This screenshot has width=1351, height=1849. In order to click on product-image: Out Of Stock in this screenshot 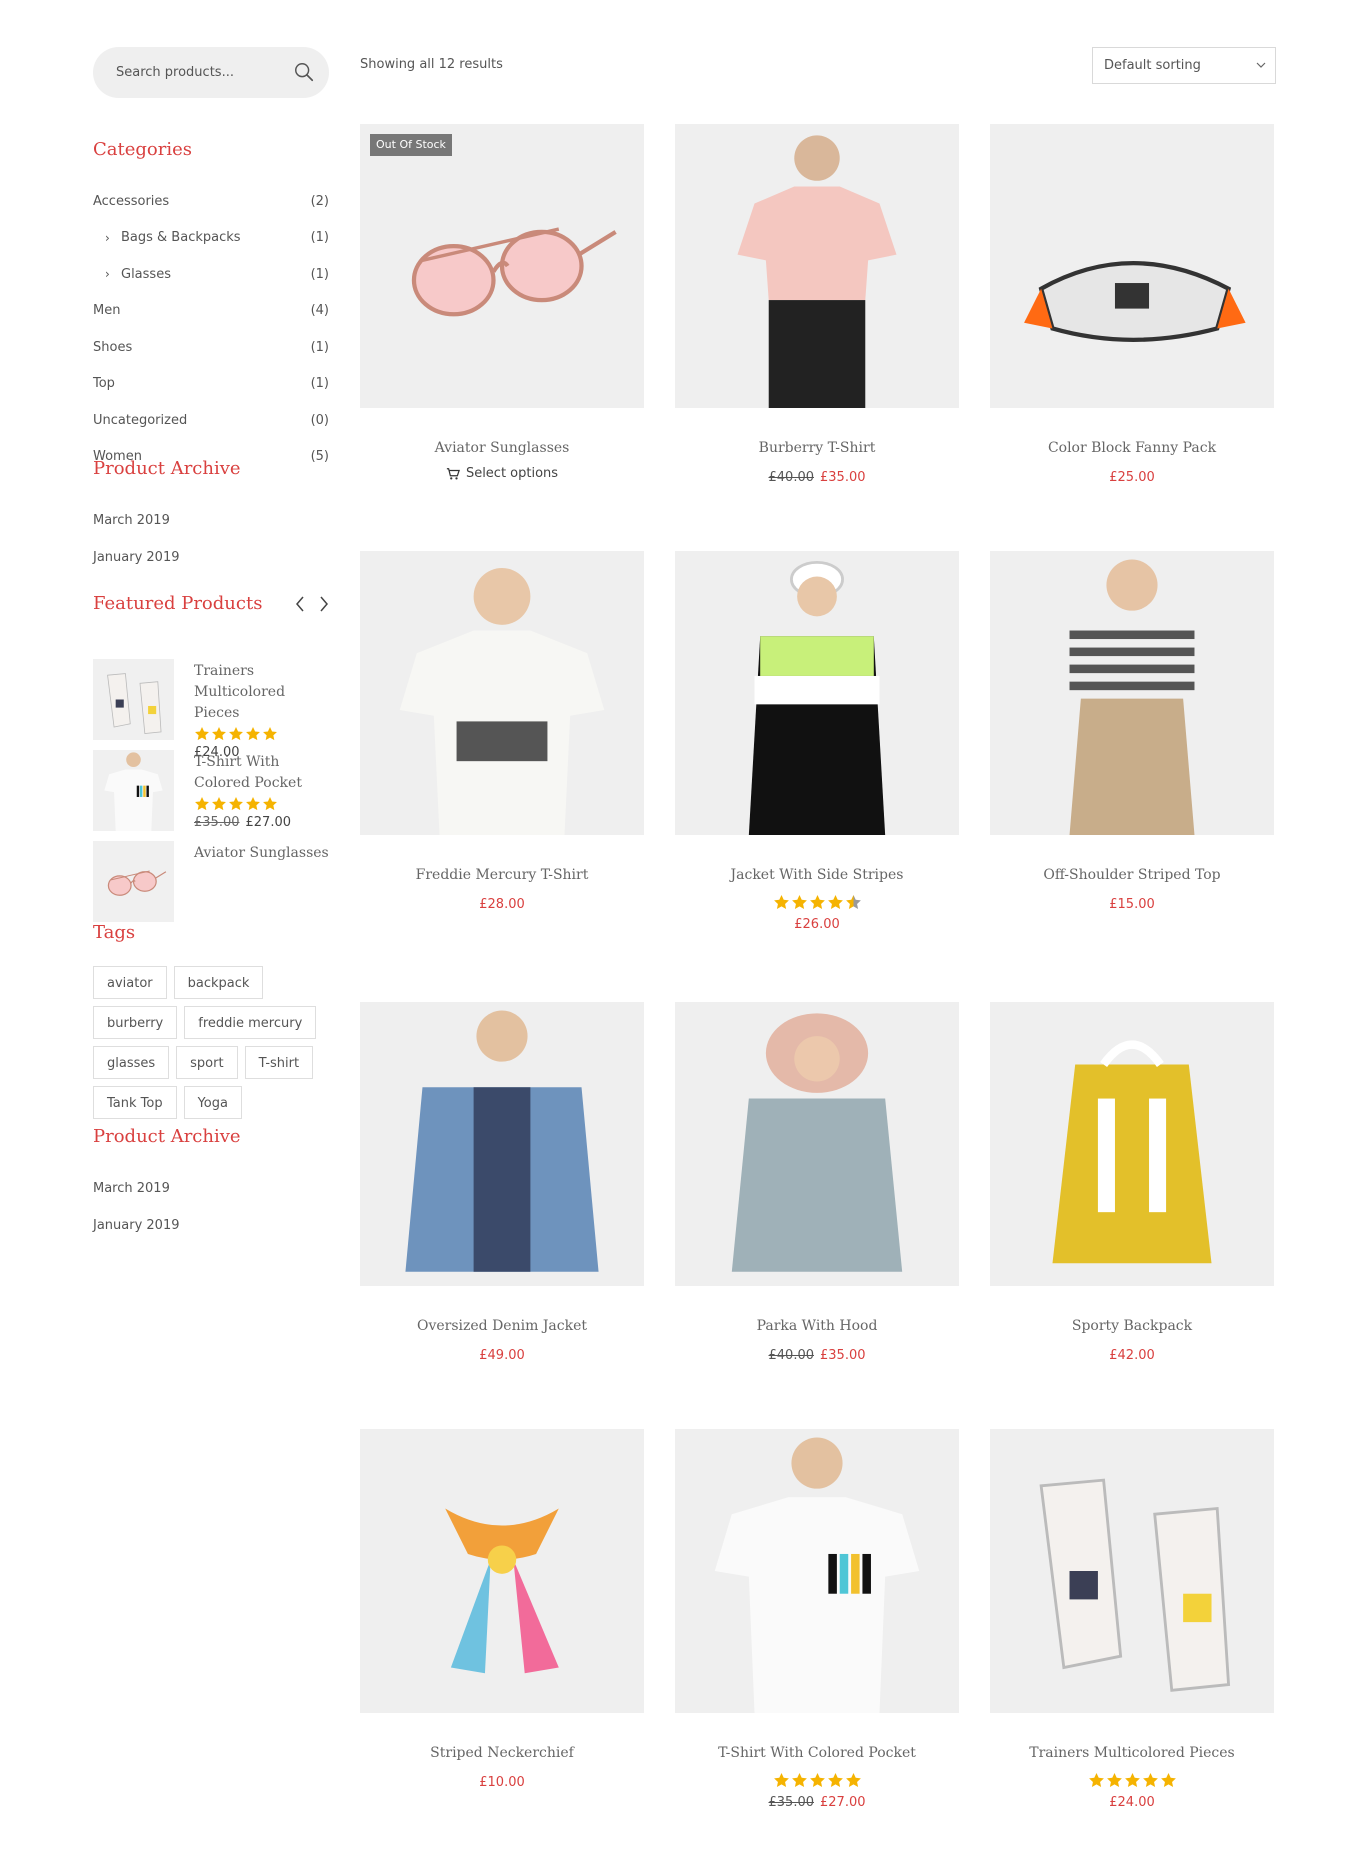, I will do `click(502, 266)`.